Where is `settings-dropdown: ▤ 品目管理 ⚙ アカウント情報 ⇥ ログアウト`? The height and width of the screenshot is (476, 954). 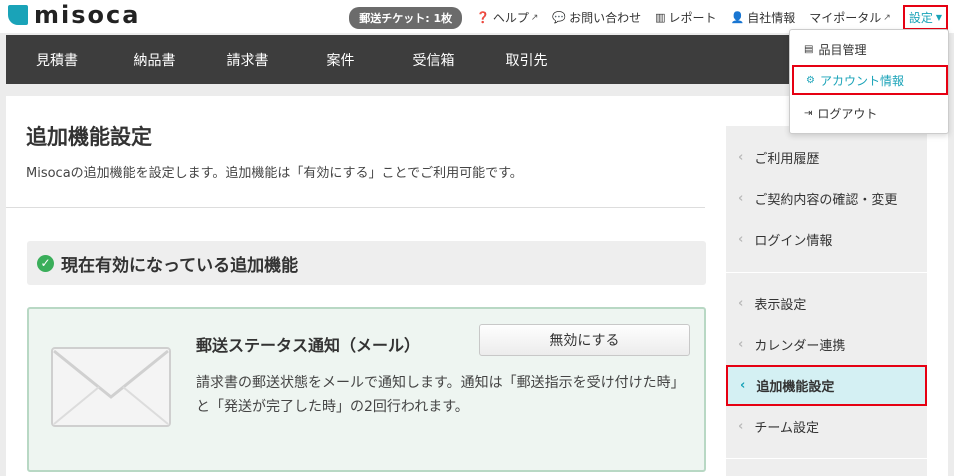 settings-dropdown: ▤ 品目管理 ⚙ アカウント情報 ⇥ ログアウト is located at coordinates (869, 81).